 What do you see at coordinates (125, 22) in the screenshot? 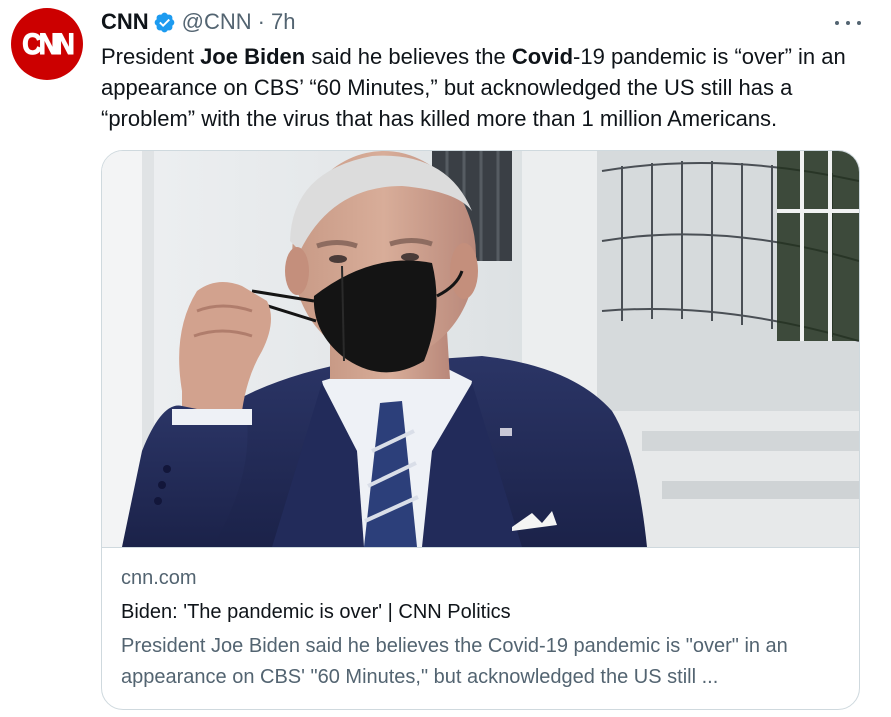
I see `author-name: CNN` at bounding box center [125, 22].